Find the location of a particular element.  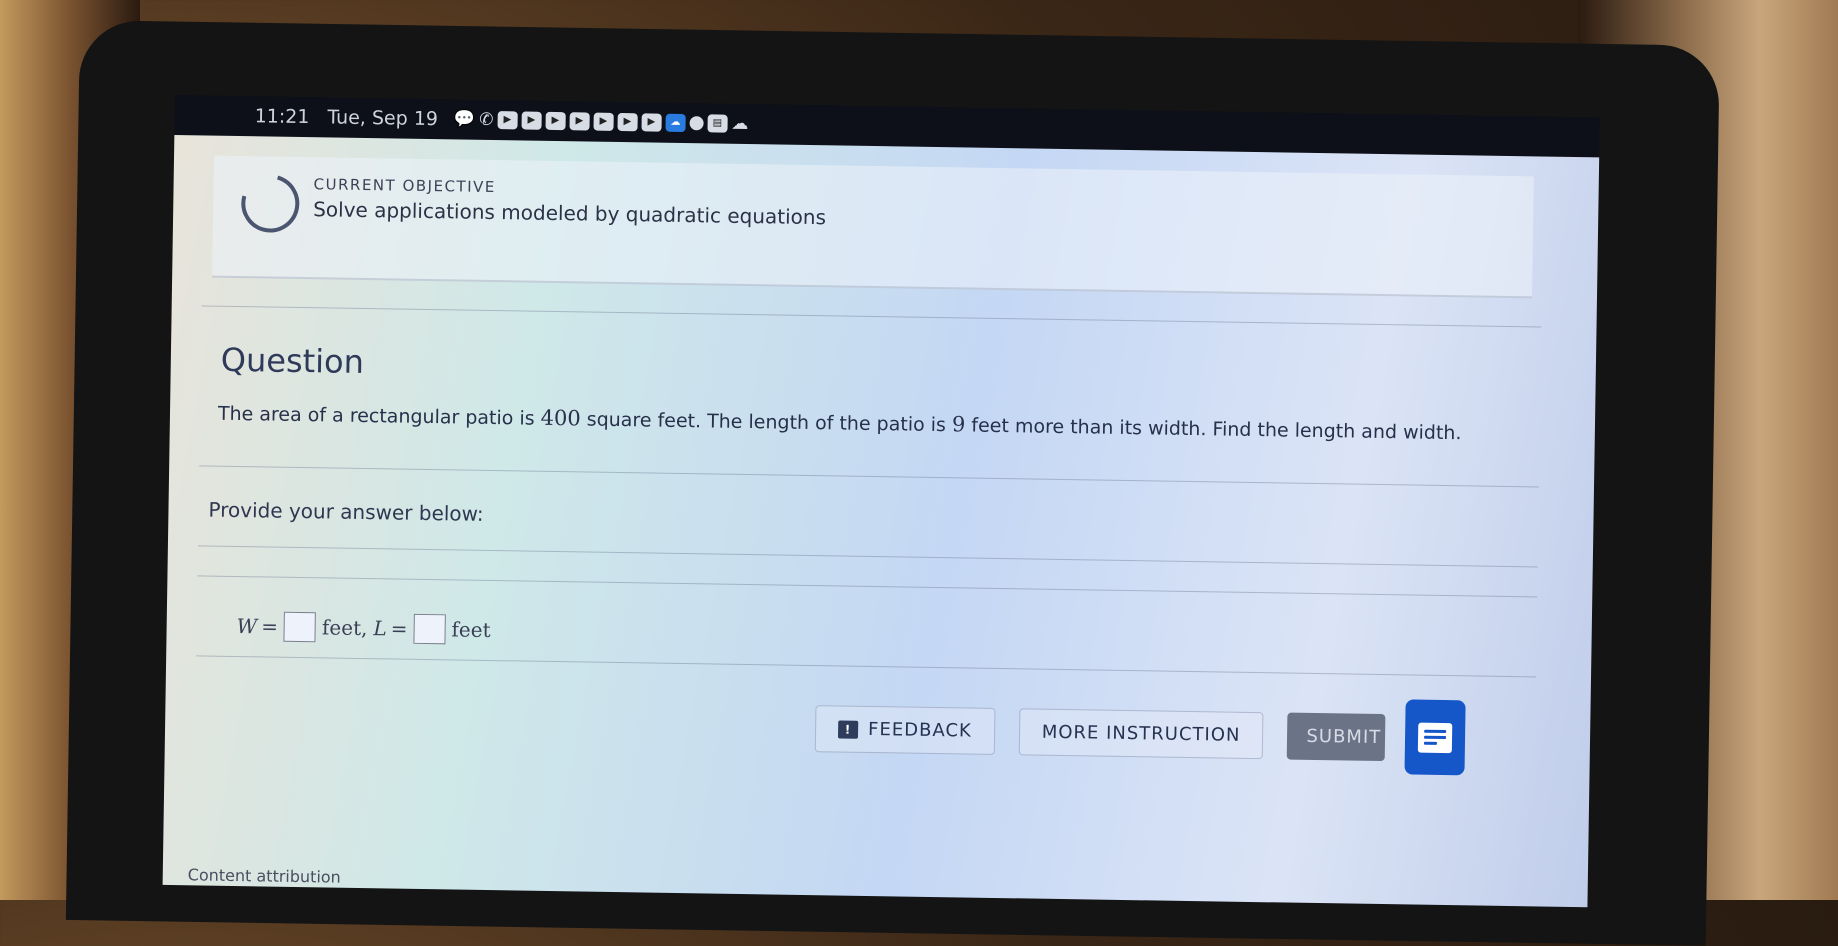

answer-row: W = feet, L = feet is located at coordinates (363, 628).